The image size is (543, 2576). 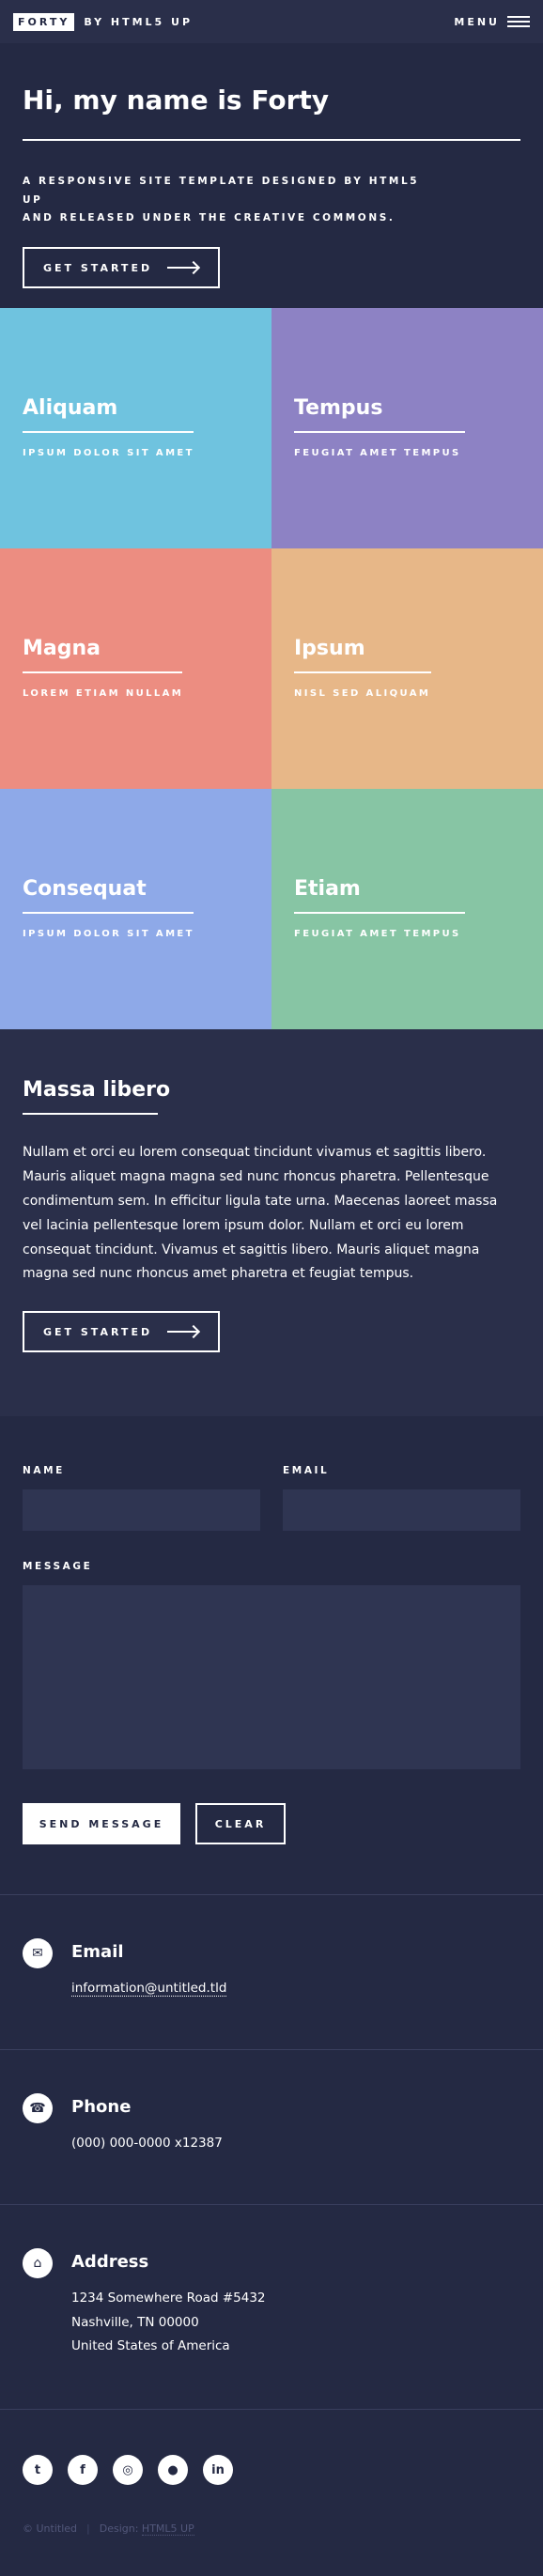 I want to click on name-field-group: NAME, so click(x=141, y=1498).